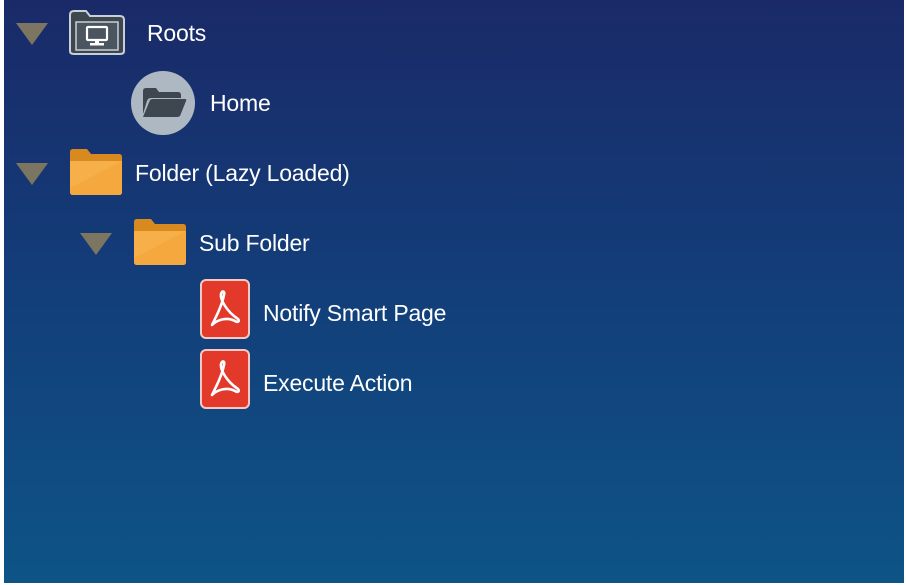 The width and height of the screenshot is (907, 585). Describe the element at coordinates (242, 173) in the screenshot. I see `tree-node-label: Folder (Lazy Loaded)` at that location.